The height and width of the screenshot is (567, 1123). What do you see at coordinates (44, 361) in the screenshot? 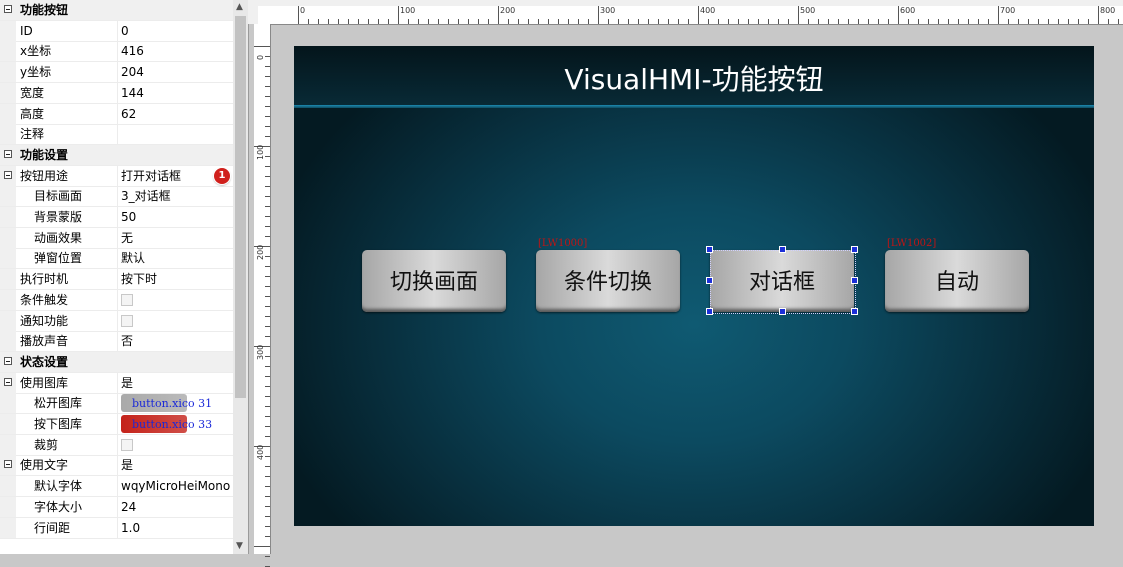
I see `property-name: 状态设置` at bounding box center [44, 361].